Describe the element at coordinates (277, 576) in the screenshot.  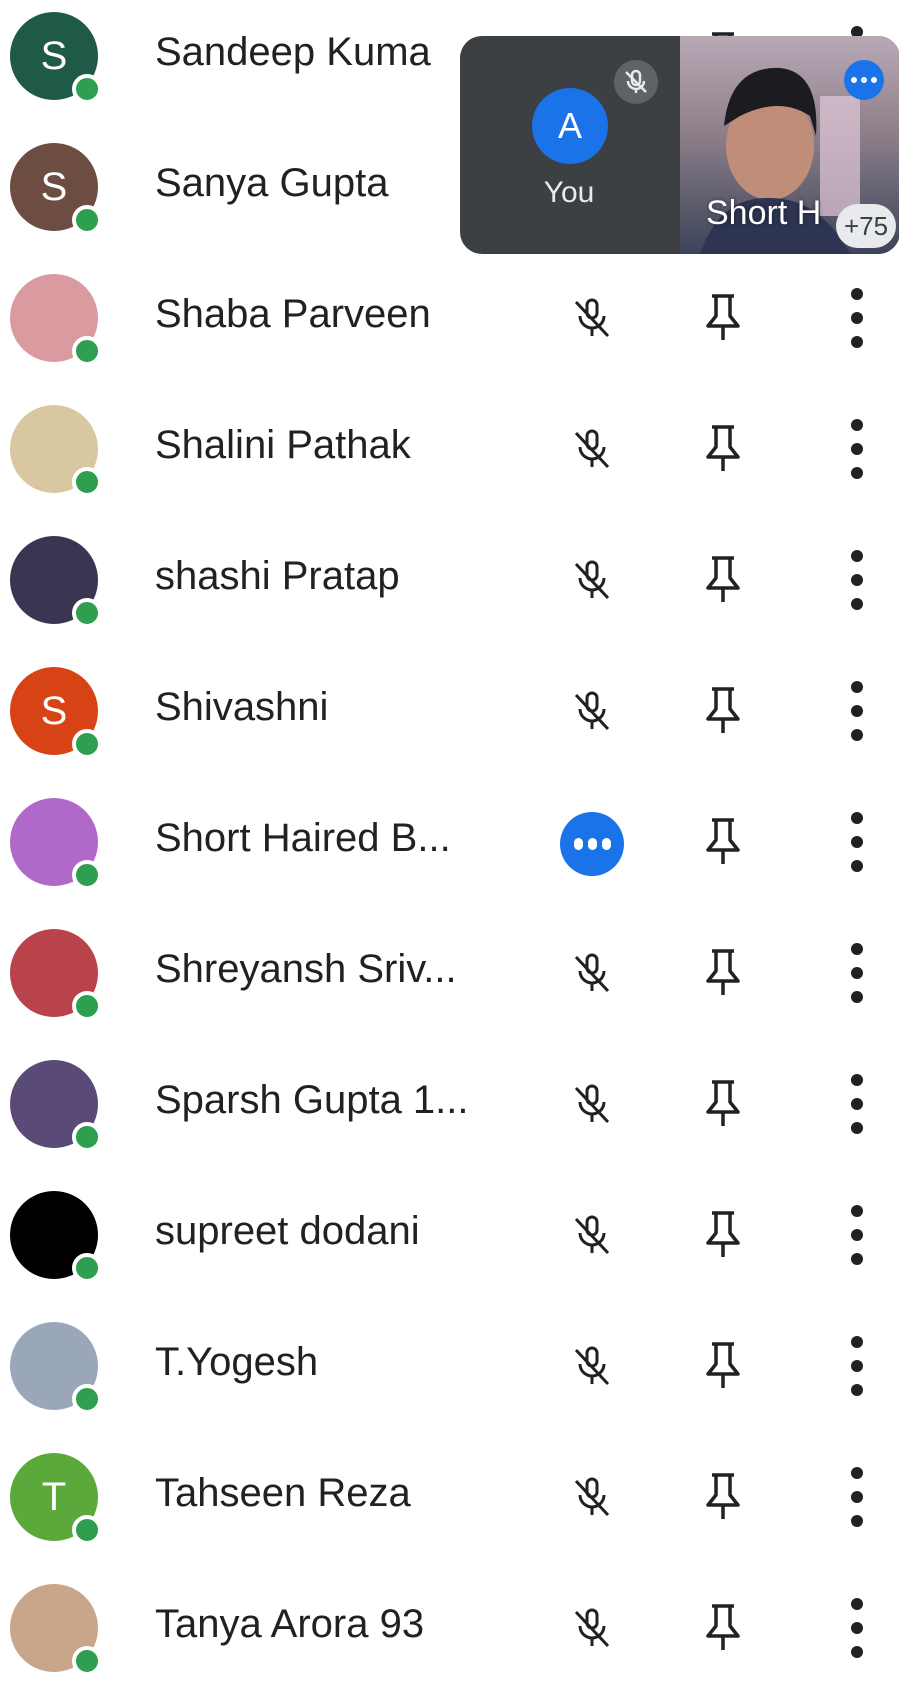
I see `participant-name: shashi Pratap` at that location.